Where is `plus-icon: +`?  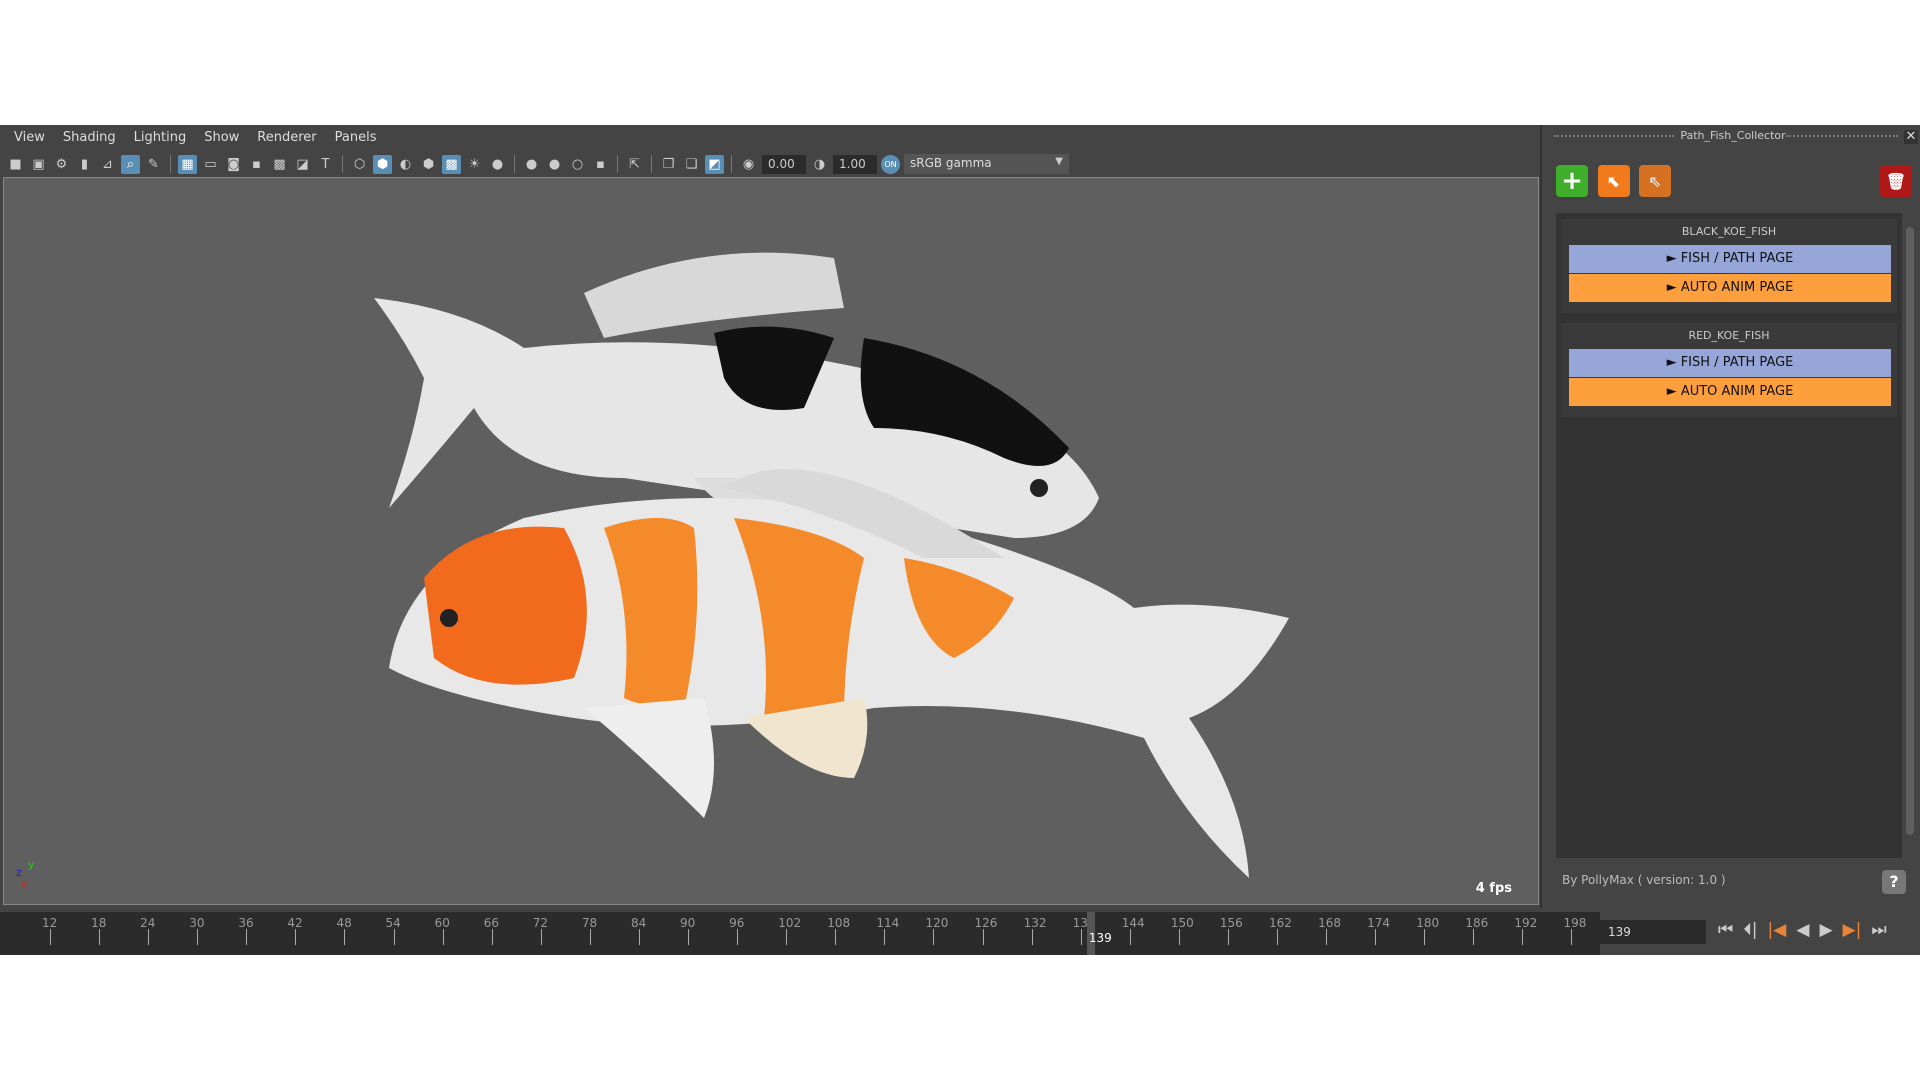
plus-icon: + is located at coordinates (1572, 181).